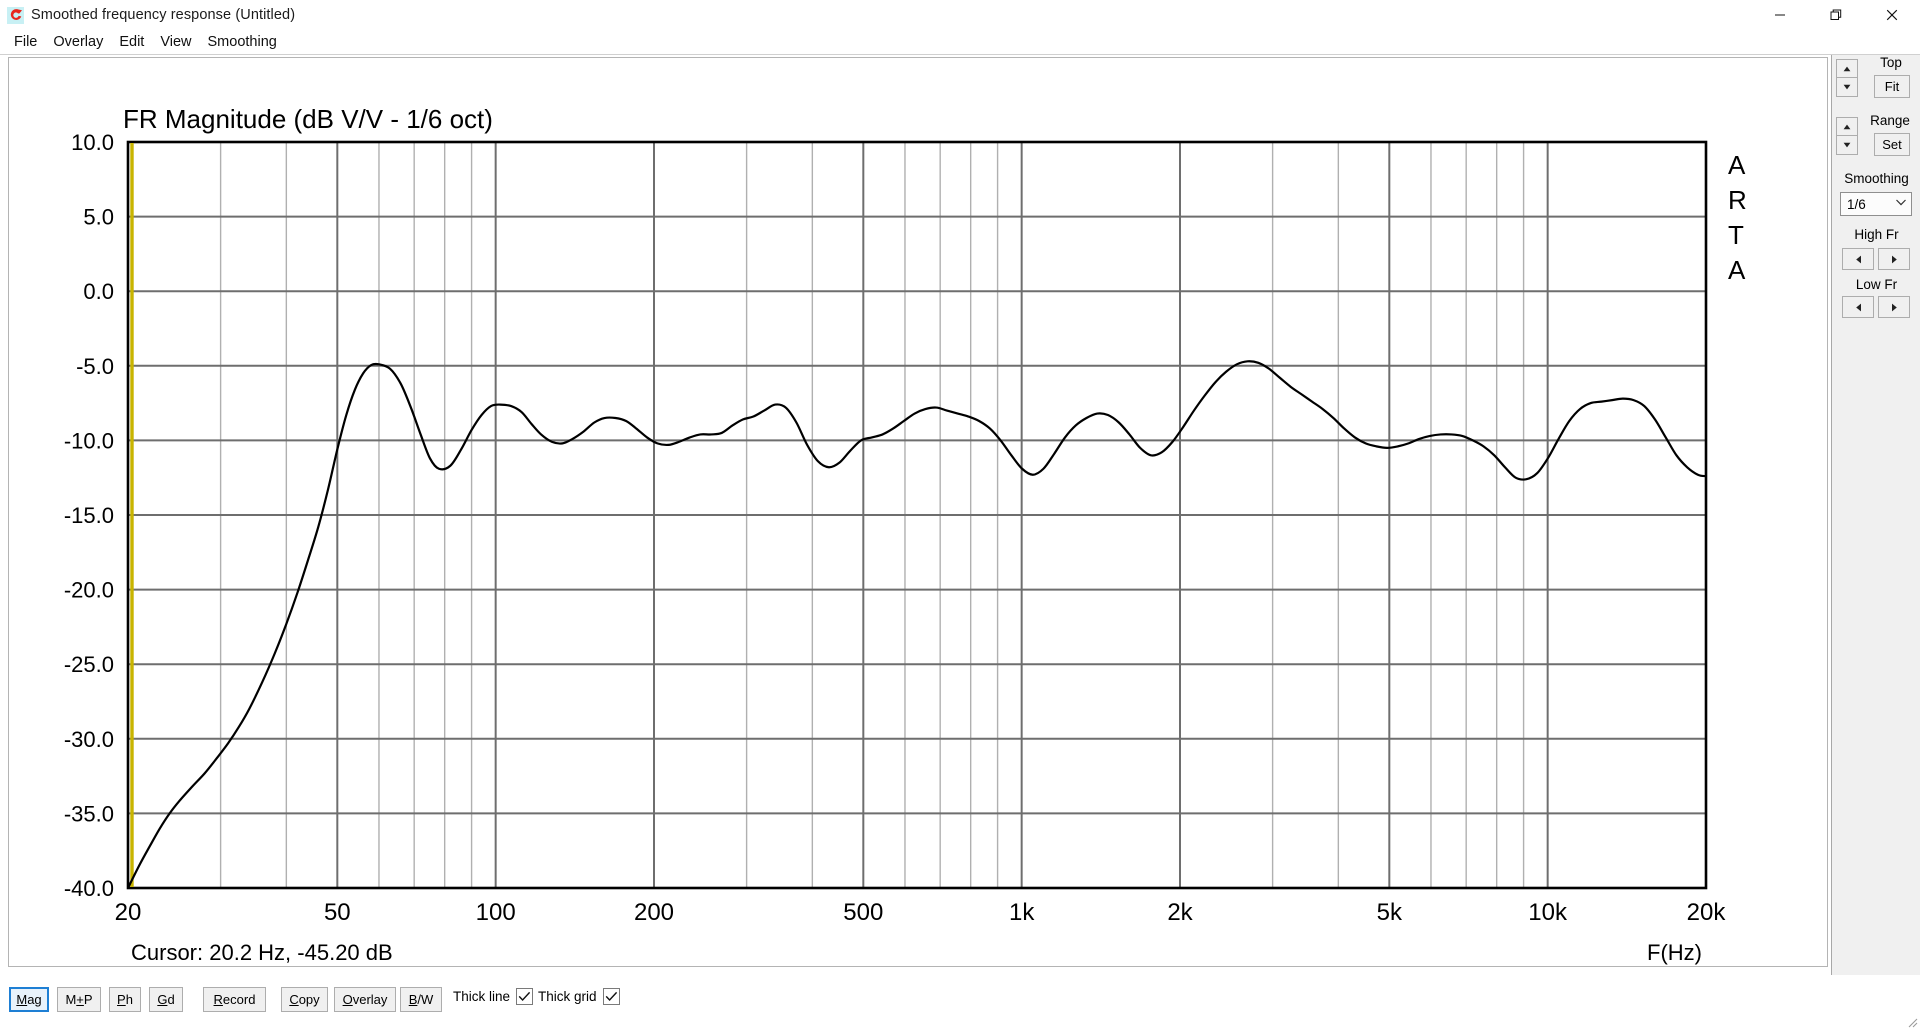 The height and width of the screenshot is (1030, 1920). Describe the element at coordinates (1876, 234) in the screenshot. I see `high-fr-label: High Fr` at that location.